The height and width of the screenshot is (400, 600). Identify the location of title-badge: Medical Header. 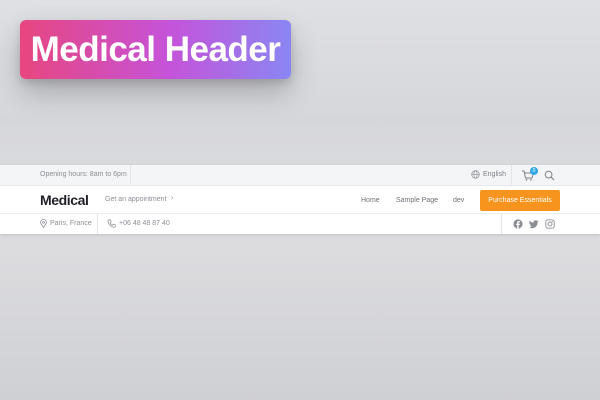
(155, 49).